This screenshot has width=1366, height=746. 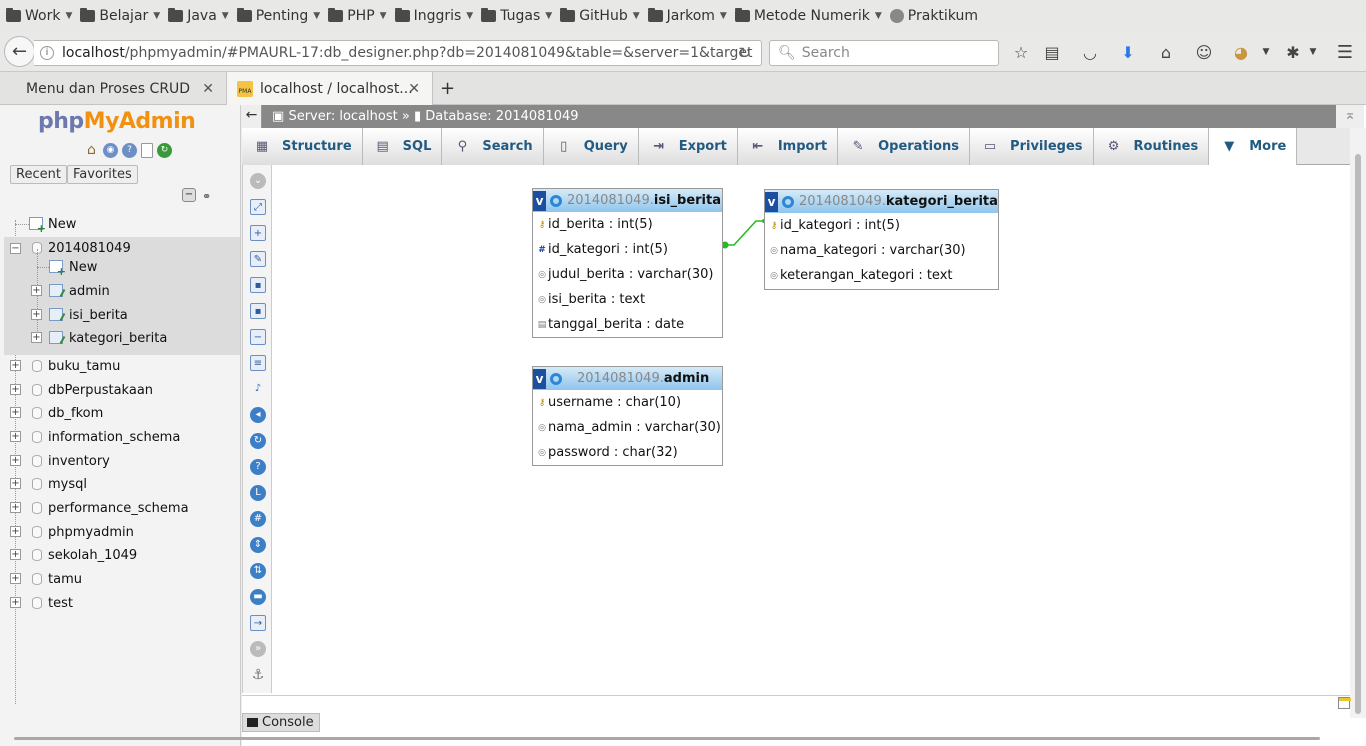 What do you see at coordinates (501, 116) in the screenshot?
I see `breadcrumb-database: Database: 2014081049` at bounding box center [501, 116].